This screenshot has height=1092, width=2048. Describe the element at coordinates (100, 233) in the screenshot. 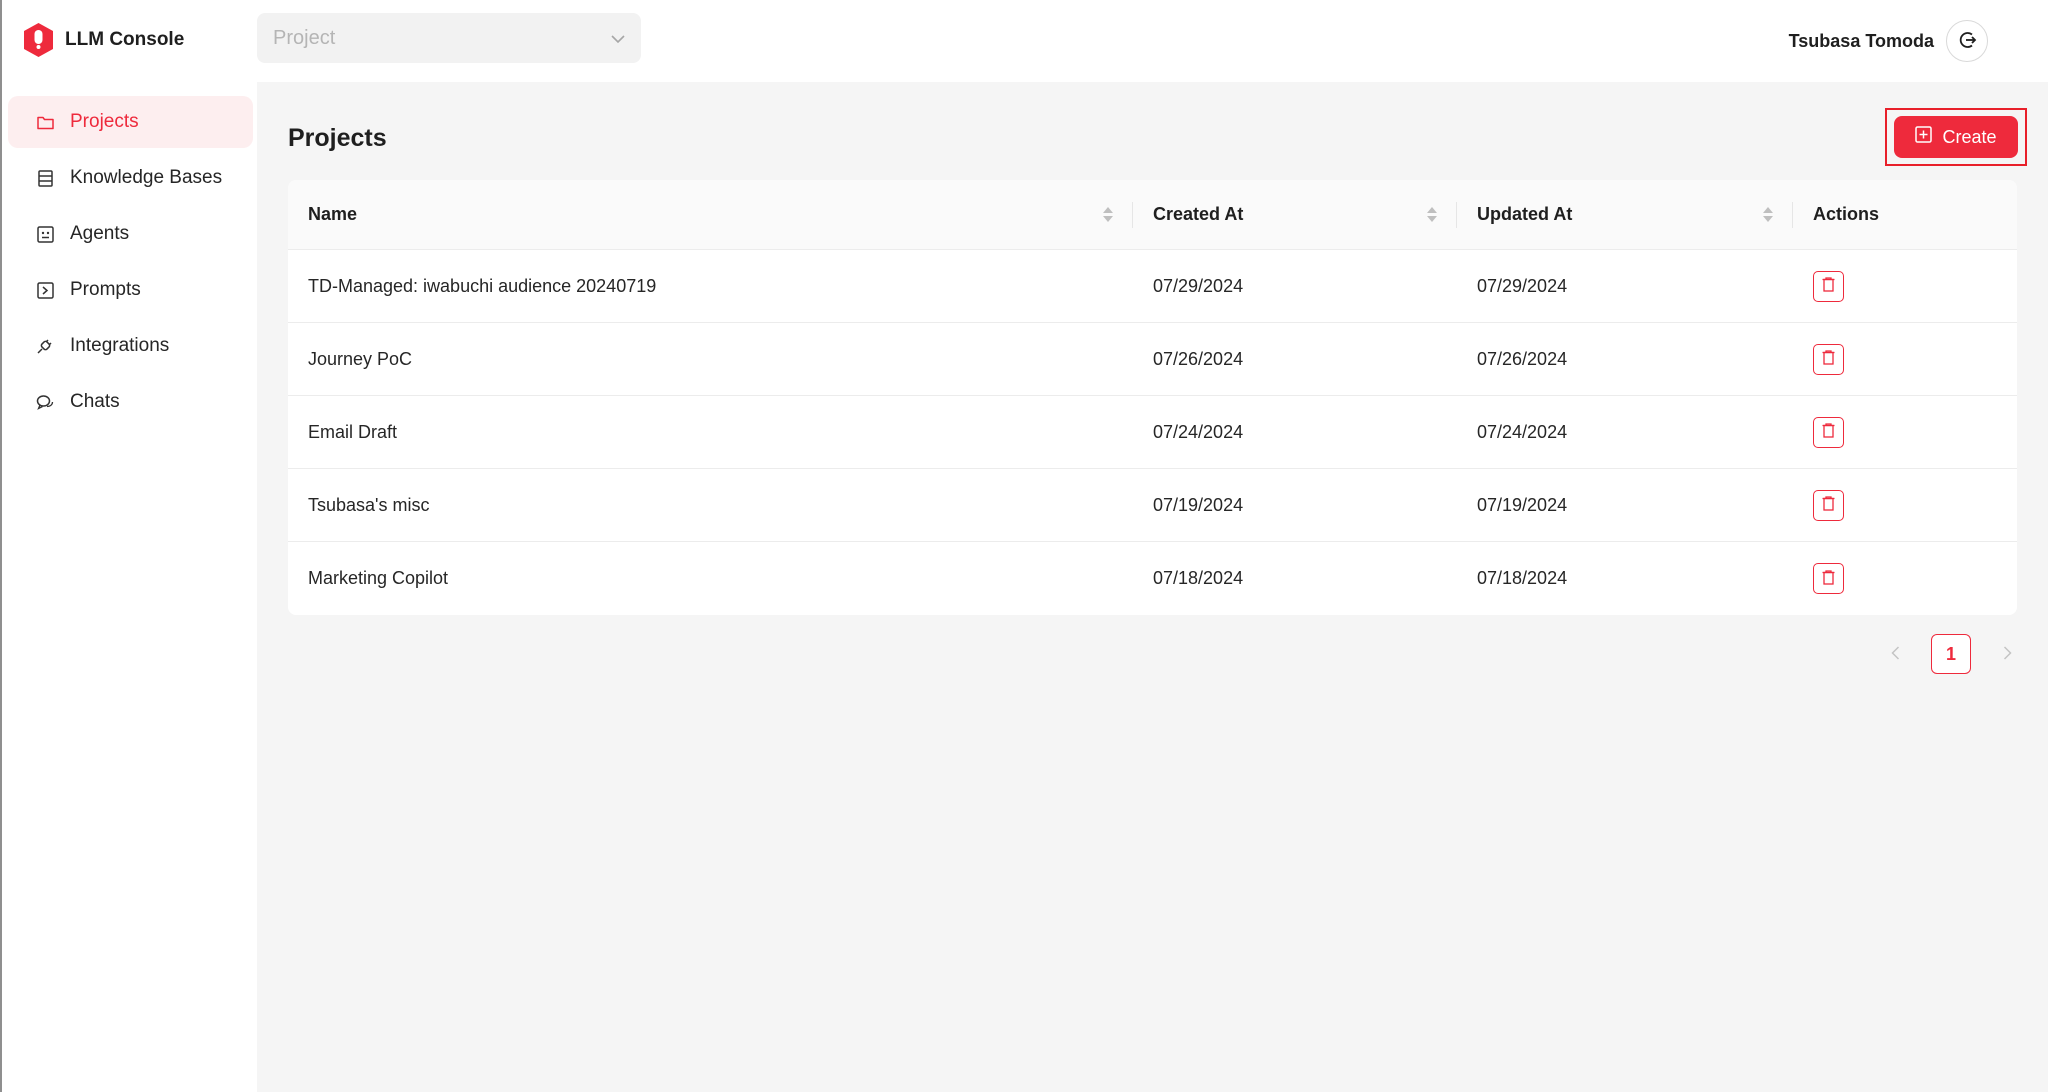

I see `sidebar-item-label: Agents` at that location.